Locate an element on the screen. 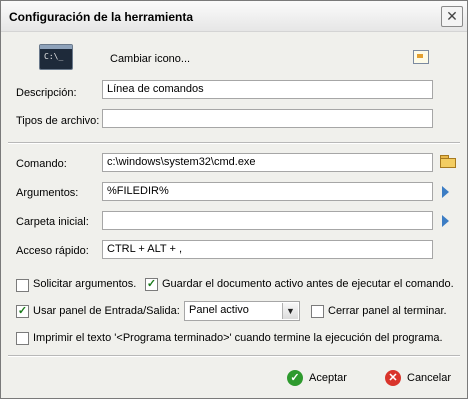 The width and height of the screenshot is (468, 399). io-panel-select: Panel activo ▼ is located at coordinates (242, 311).